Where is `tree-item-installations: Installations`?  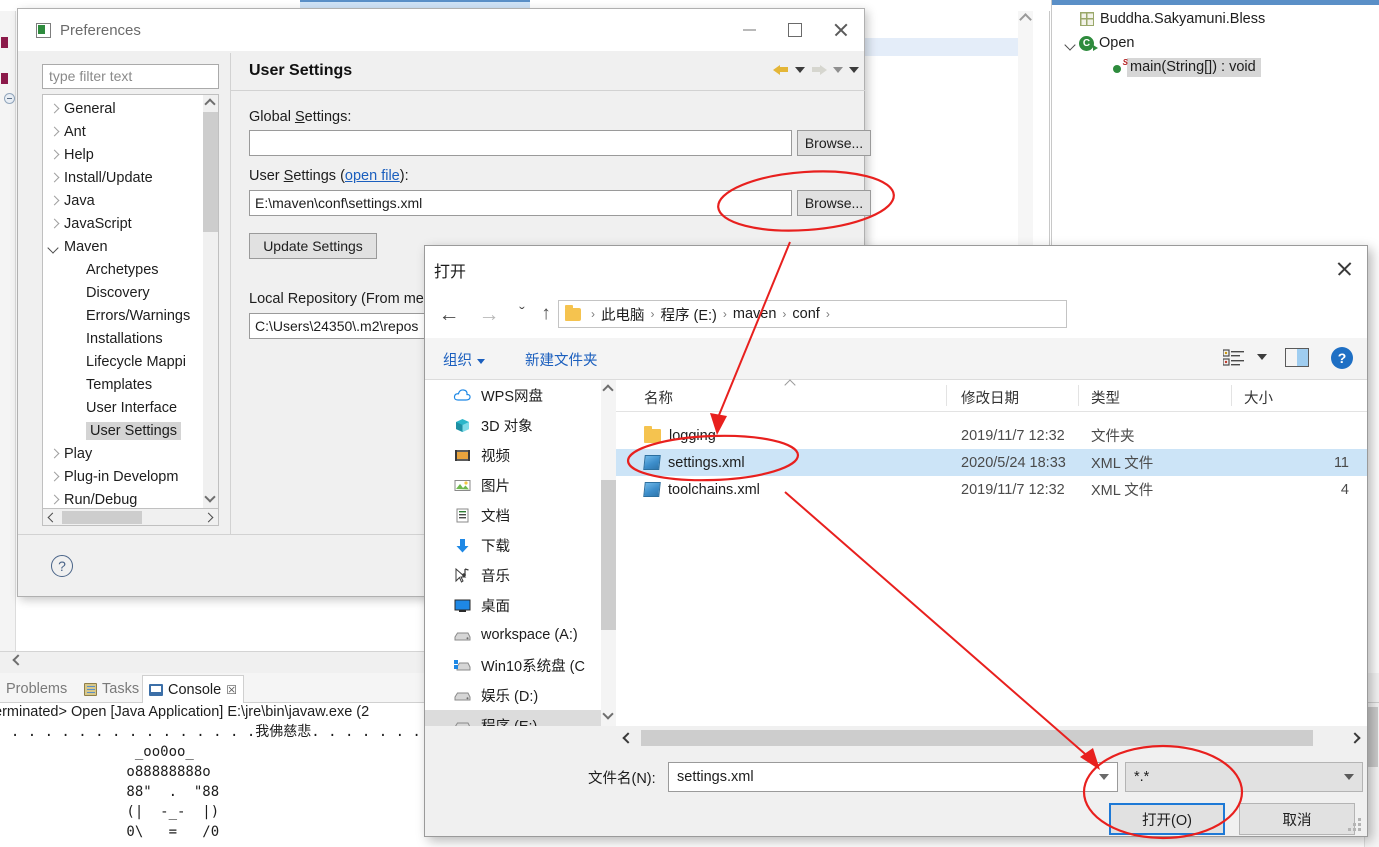
tree-item-installations: Installations is located at coordinates (124, 338).